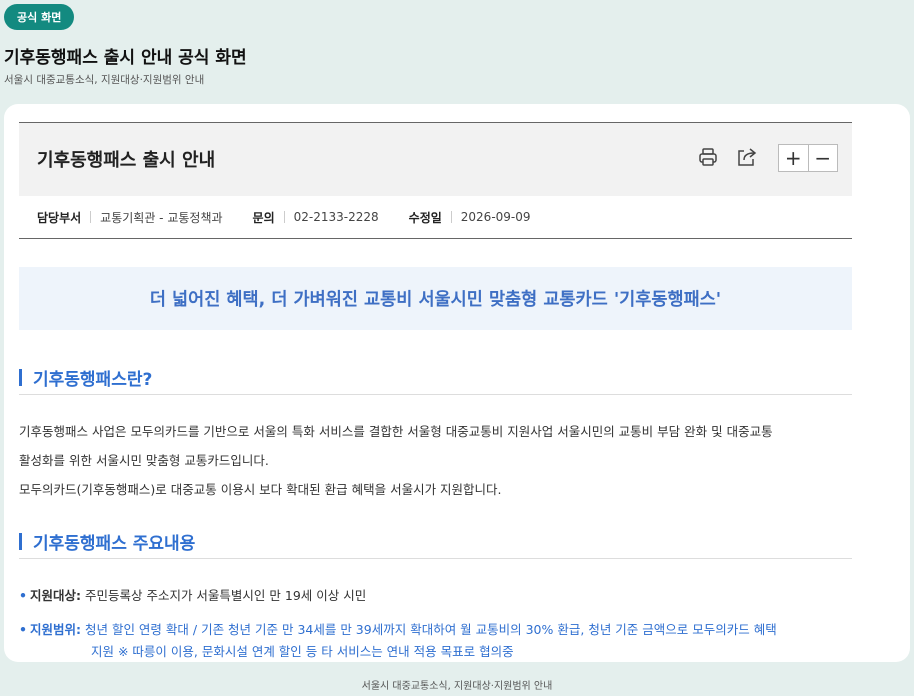  Describe the element at coordinates (435, 159) in the screenshot. I see `article-header: 기후동행패스 출시 안내 + −` at that location.